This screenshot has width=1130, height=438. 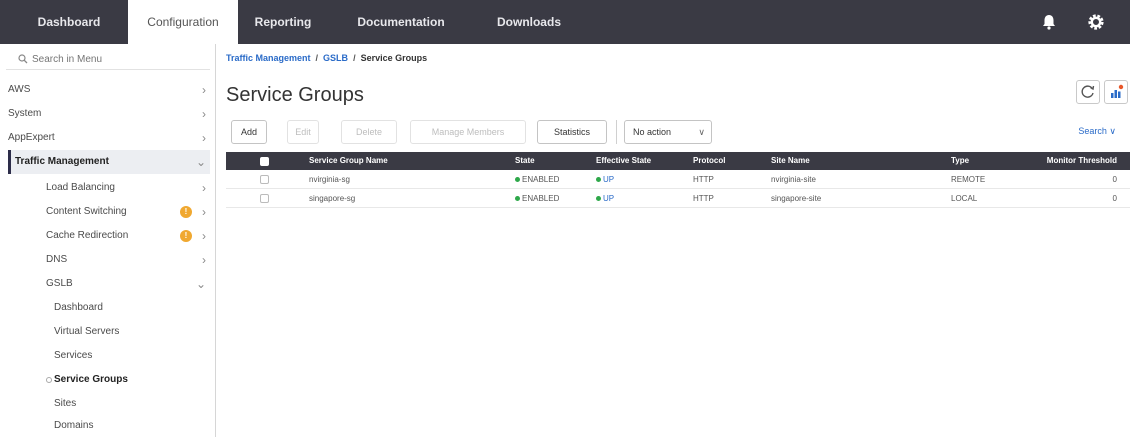 I want to click on action-select-value: No action, so click(x=652, y=132).